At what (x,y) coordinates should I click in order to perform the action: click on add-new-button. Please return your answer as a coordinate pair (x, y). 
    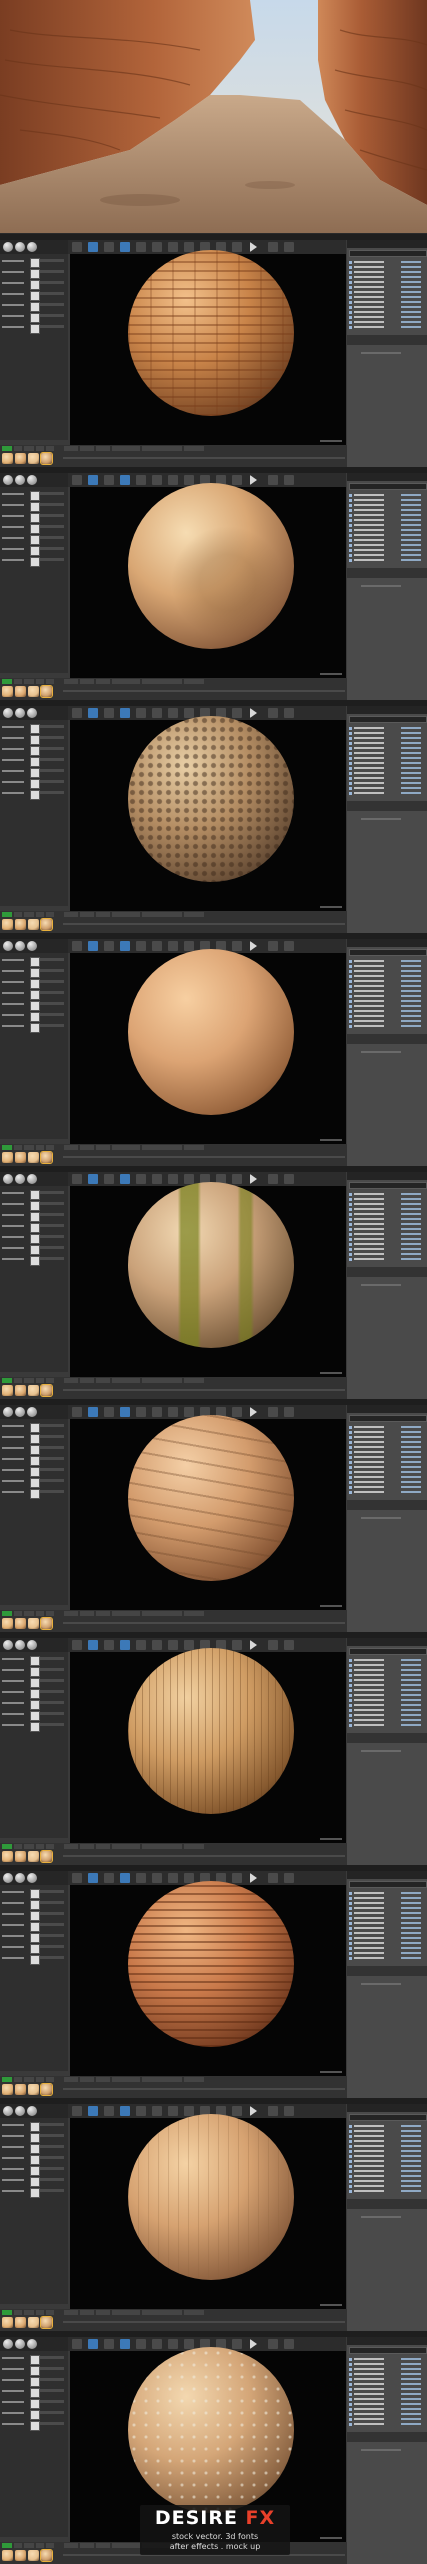
    Looking at the image, I should click on (7, 1380).